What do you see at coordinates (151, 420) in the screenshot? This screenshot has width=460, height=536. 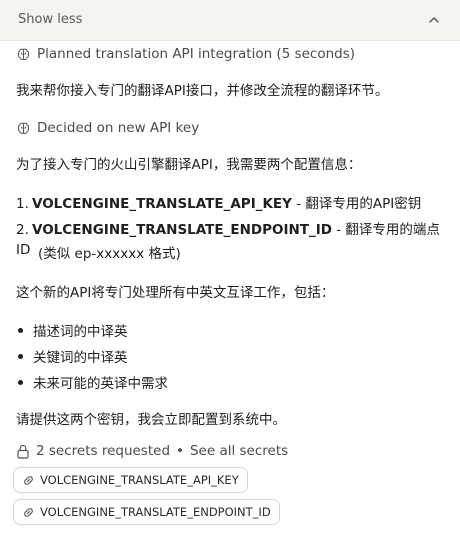 I see `message-closing: 请提供这两个密钥，我会立即配置到系统中。` at bounding box center [151, 420].